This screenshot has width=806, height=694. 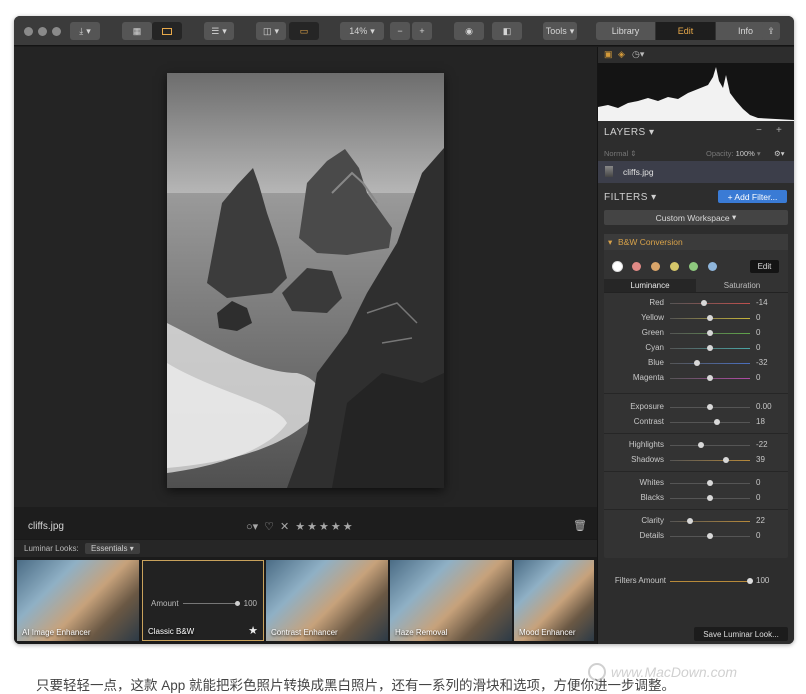 What do you see at coordinates (621, 54) in the screenshot?
I see `layers-icon: ◈` at bounding box center [621, 54].